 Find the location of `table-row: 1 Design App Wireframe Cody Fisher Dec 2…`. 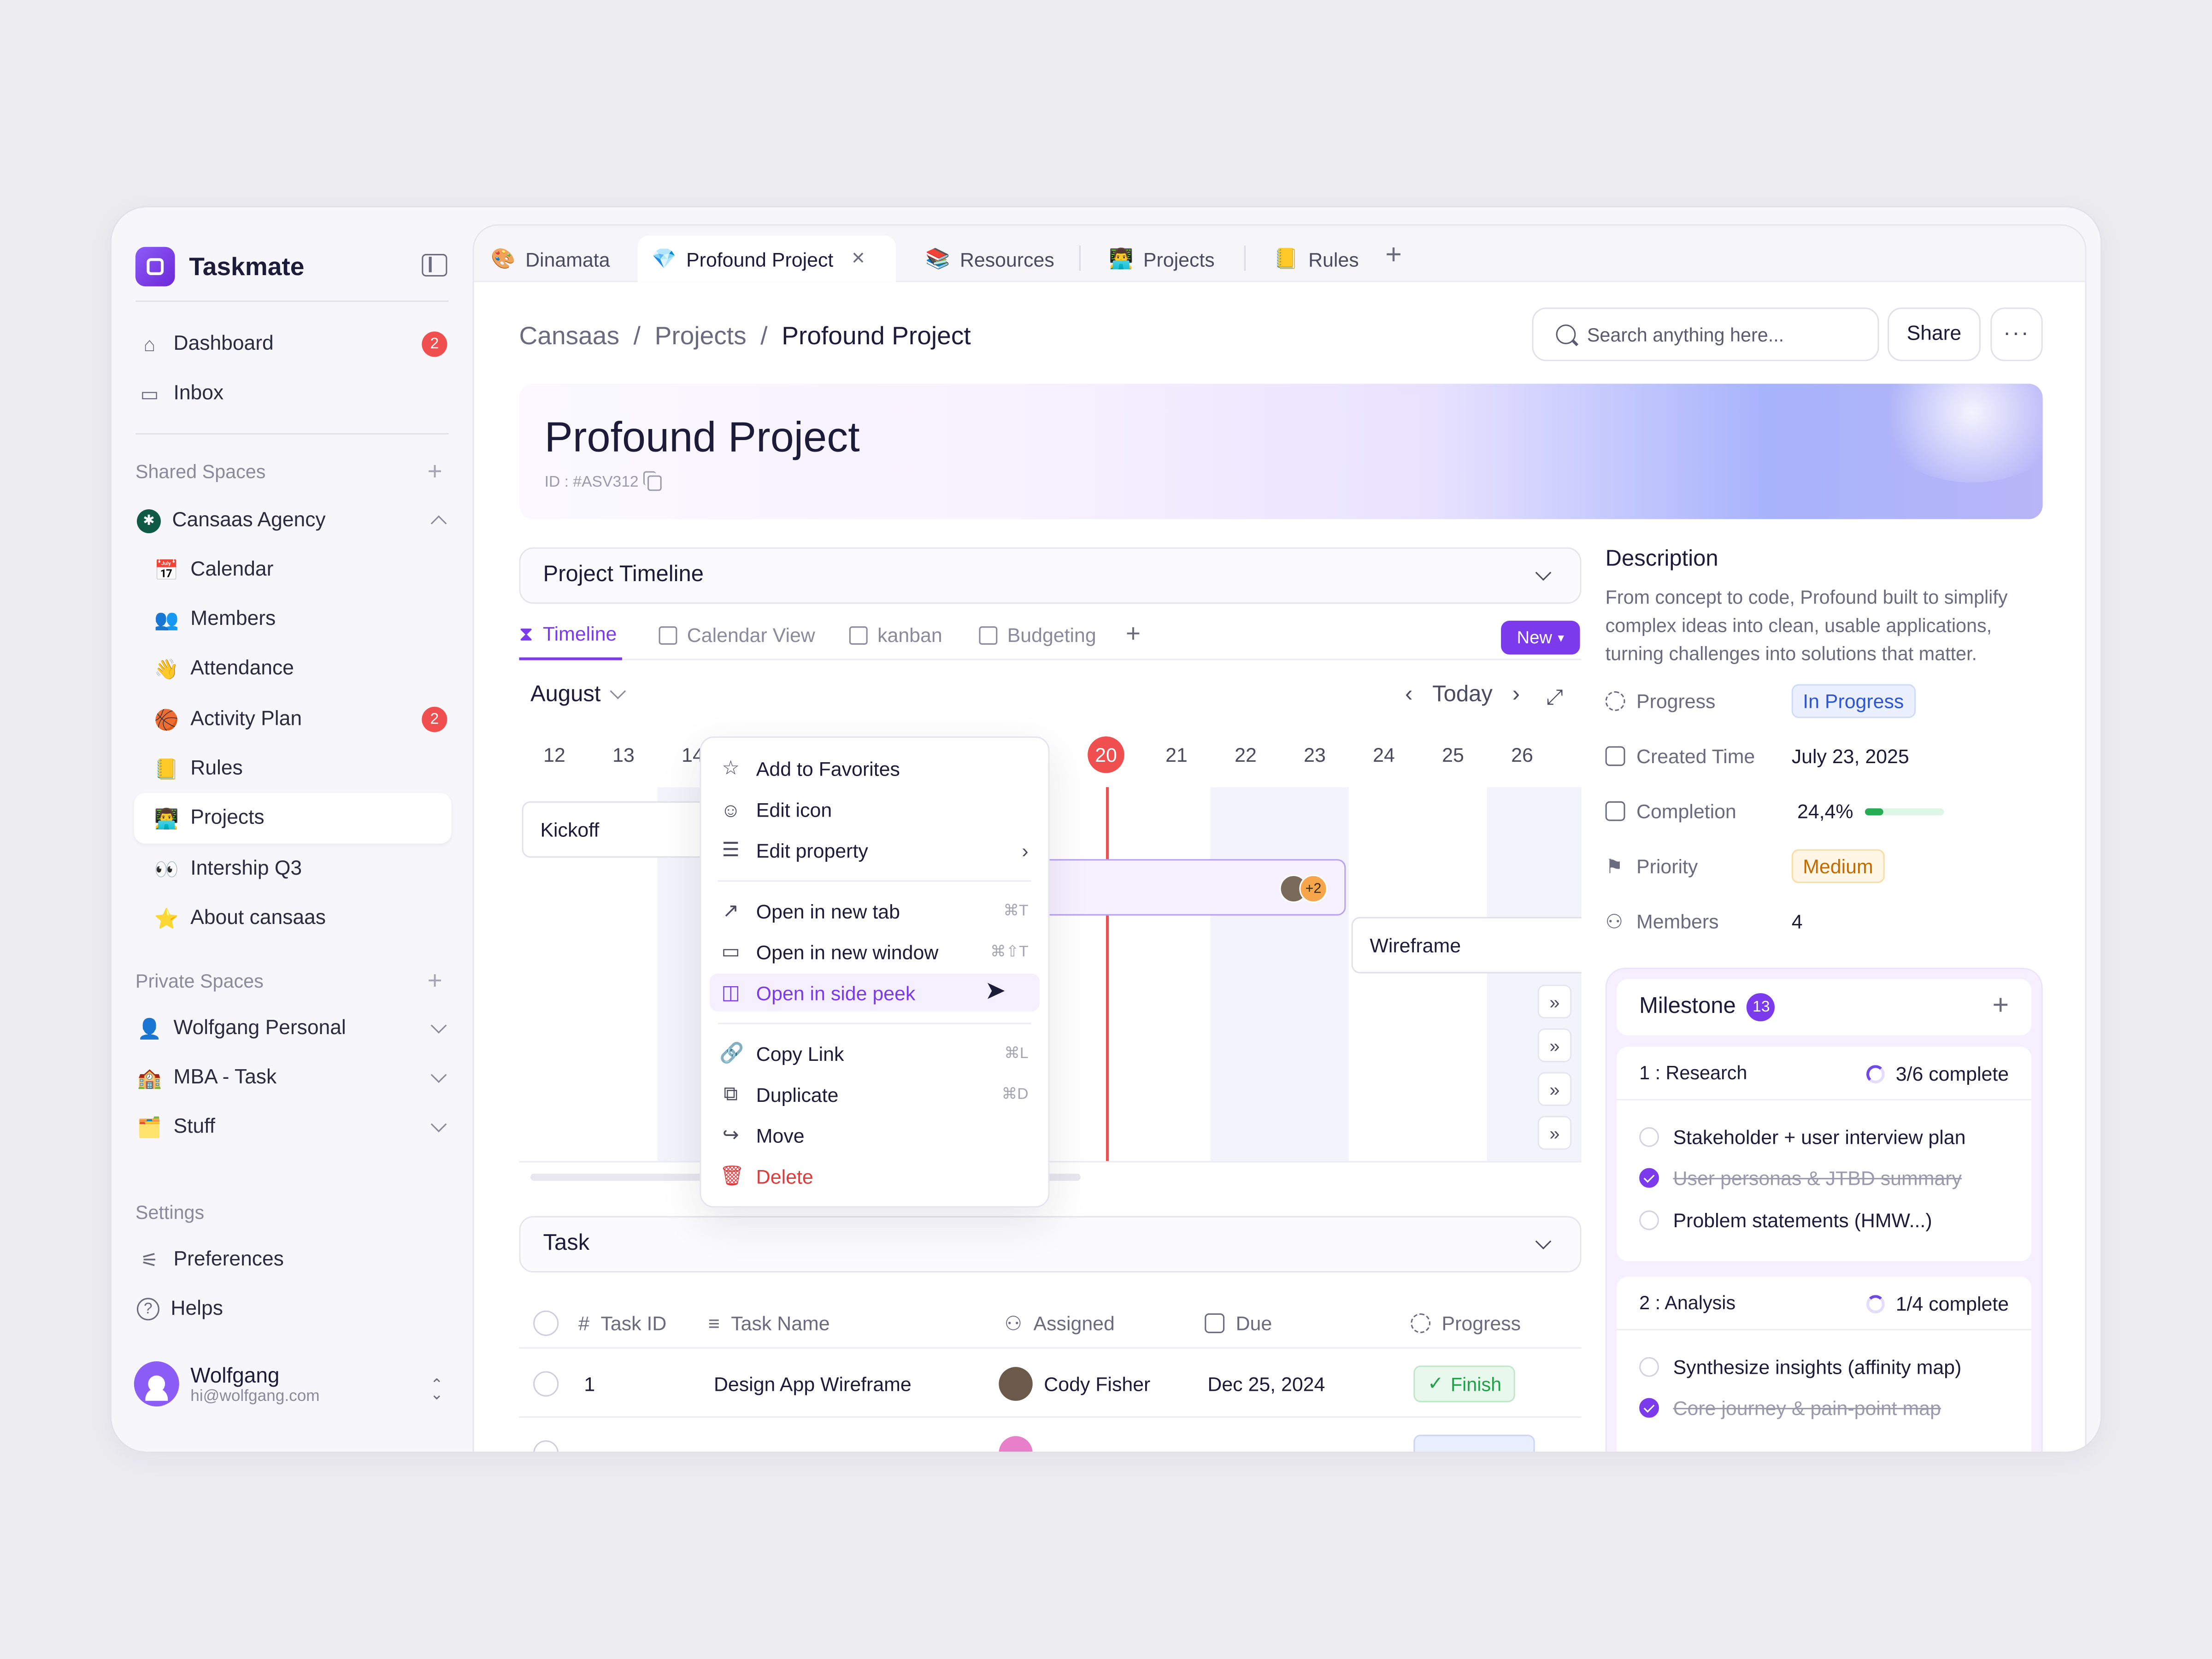

table-row: 1 Design App Wireframe Cody Fisher Dec 2… is located at coordinates (1050, 1384).